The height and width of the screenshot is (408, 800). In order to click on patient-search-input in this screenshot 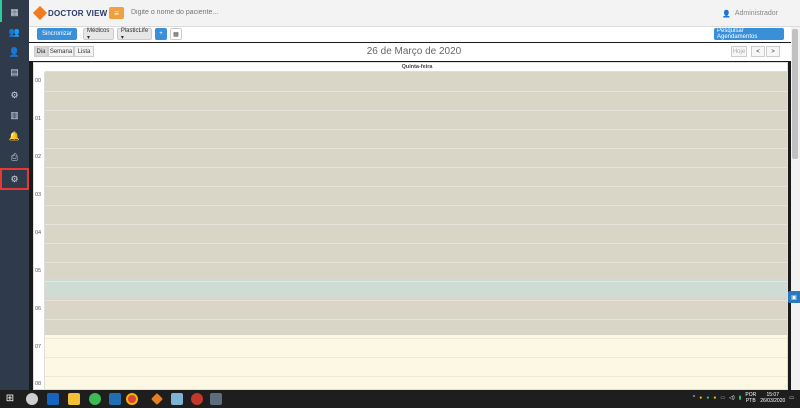, I will do `click(231, 12)`.